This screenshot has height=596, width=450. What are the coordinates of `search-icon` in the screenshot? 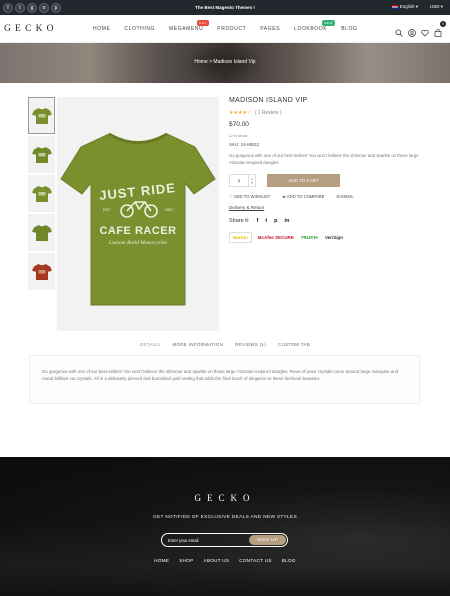 It's located at (399, 30).